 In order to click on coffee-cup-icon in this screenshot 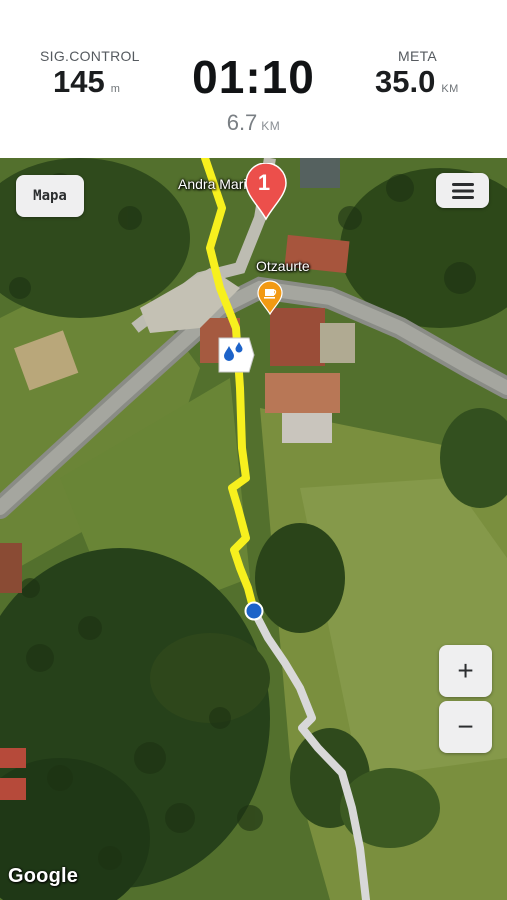, I will do `click(270, 298)`.